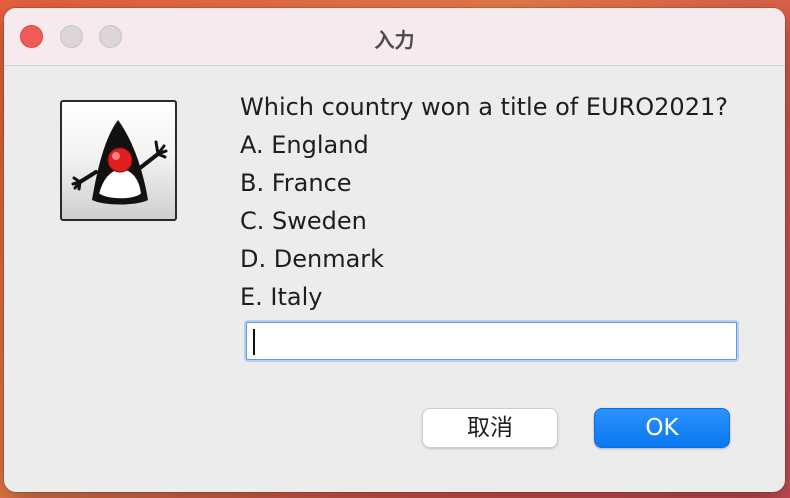 This screenshot has height=498, width=790. Describe the element at coordinates (490, 428) in the screenshot. I see `cancel-button: 取消` at that location.